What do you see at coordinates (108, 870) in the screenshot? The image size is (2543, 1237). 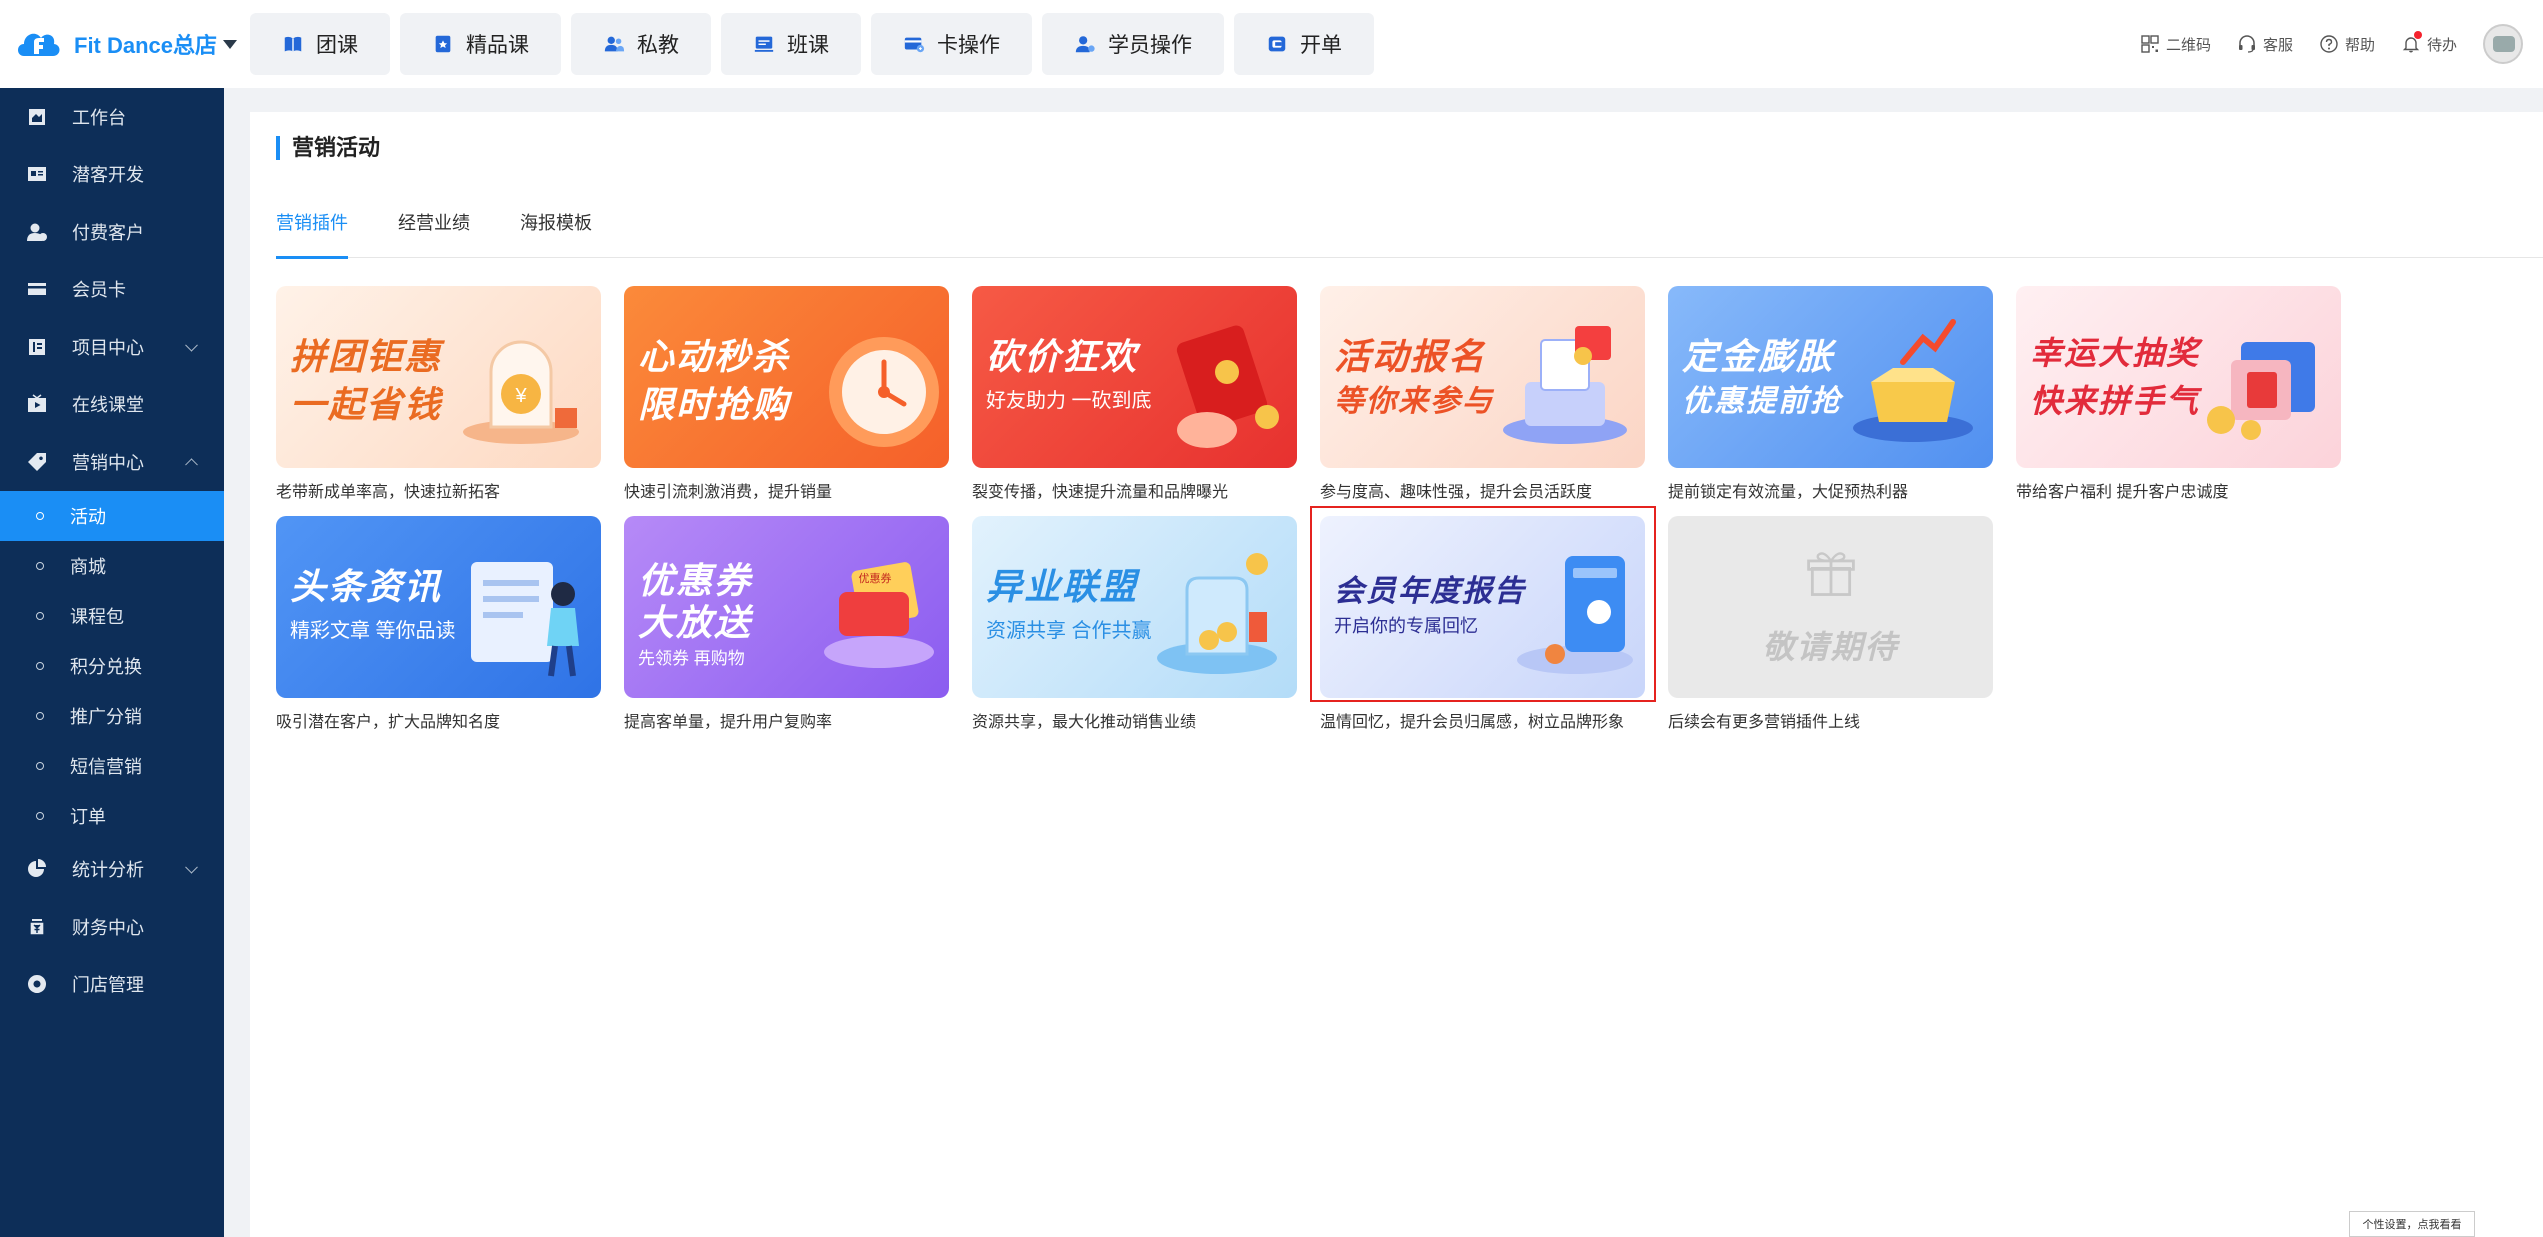 I see `sidebar-item-label: 统计分析` at bounding box center [108, 870].